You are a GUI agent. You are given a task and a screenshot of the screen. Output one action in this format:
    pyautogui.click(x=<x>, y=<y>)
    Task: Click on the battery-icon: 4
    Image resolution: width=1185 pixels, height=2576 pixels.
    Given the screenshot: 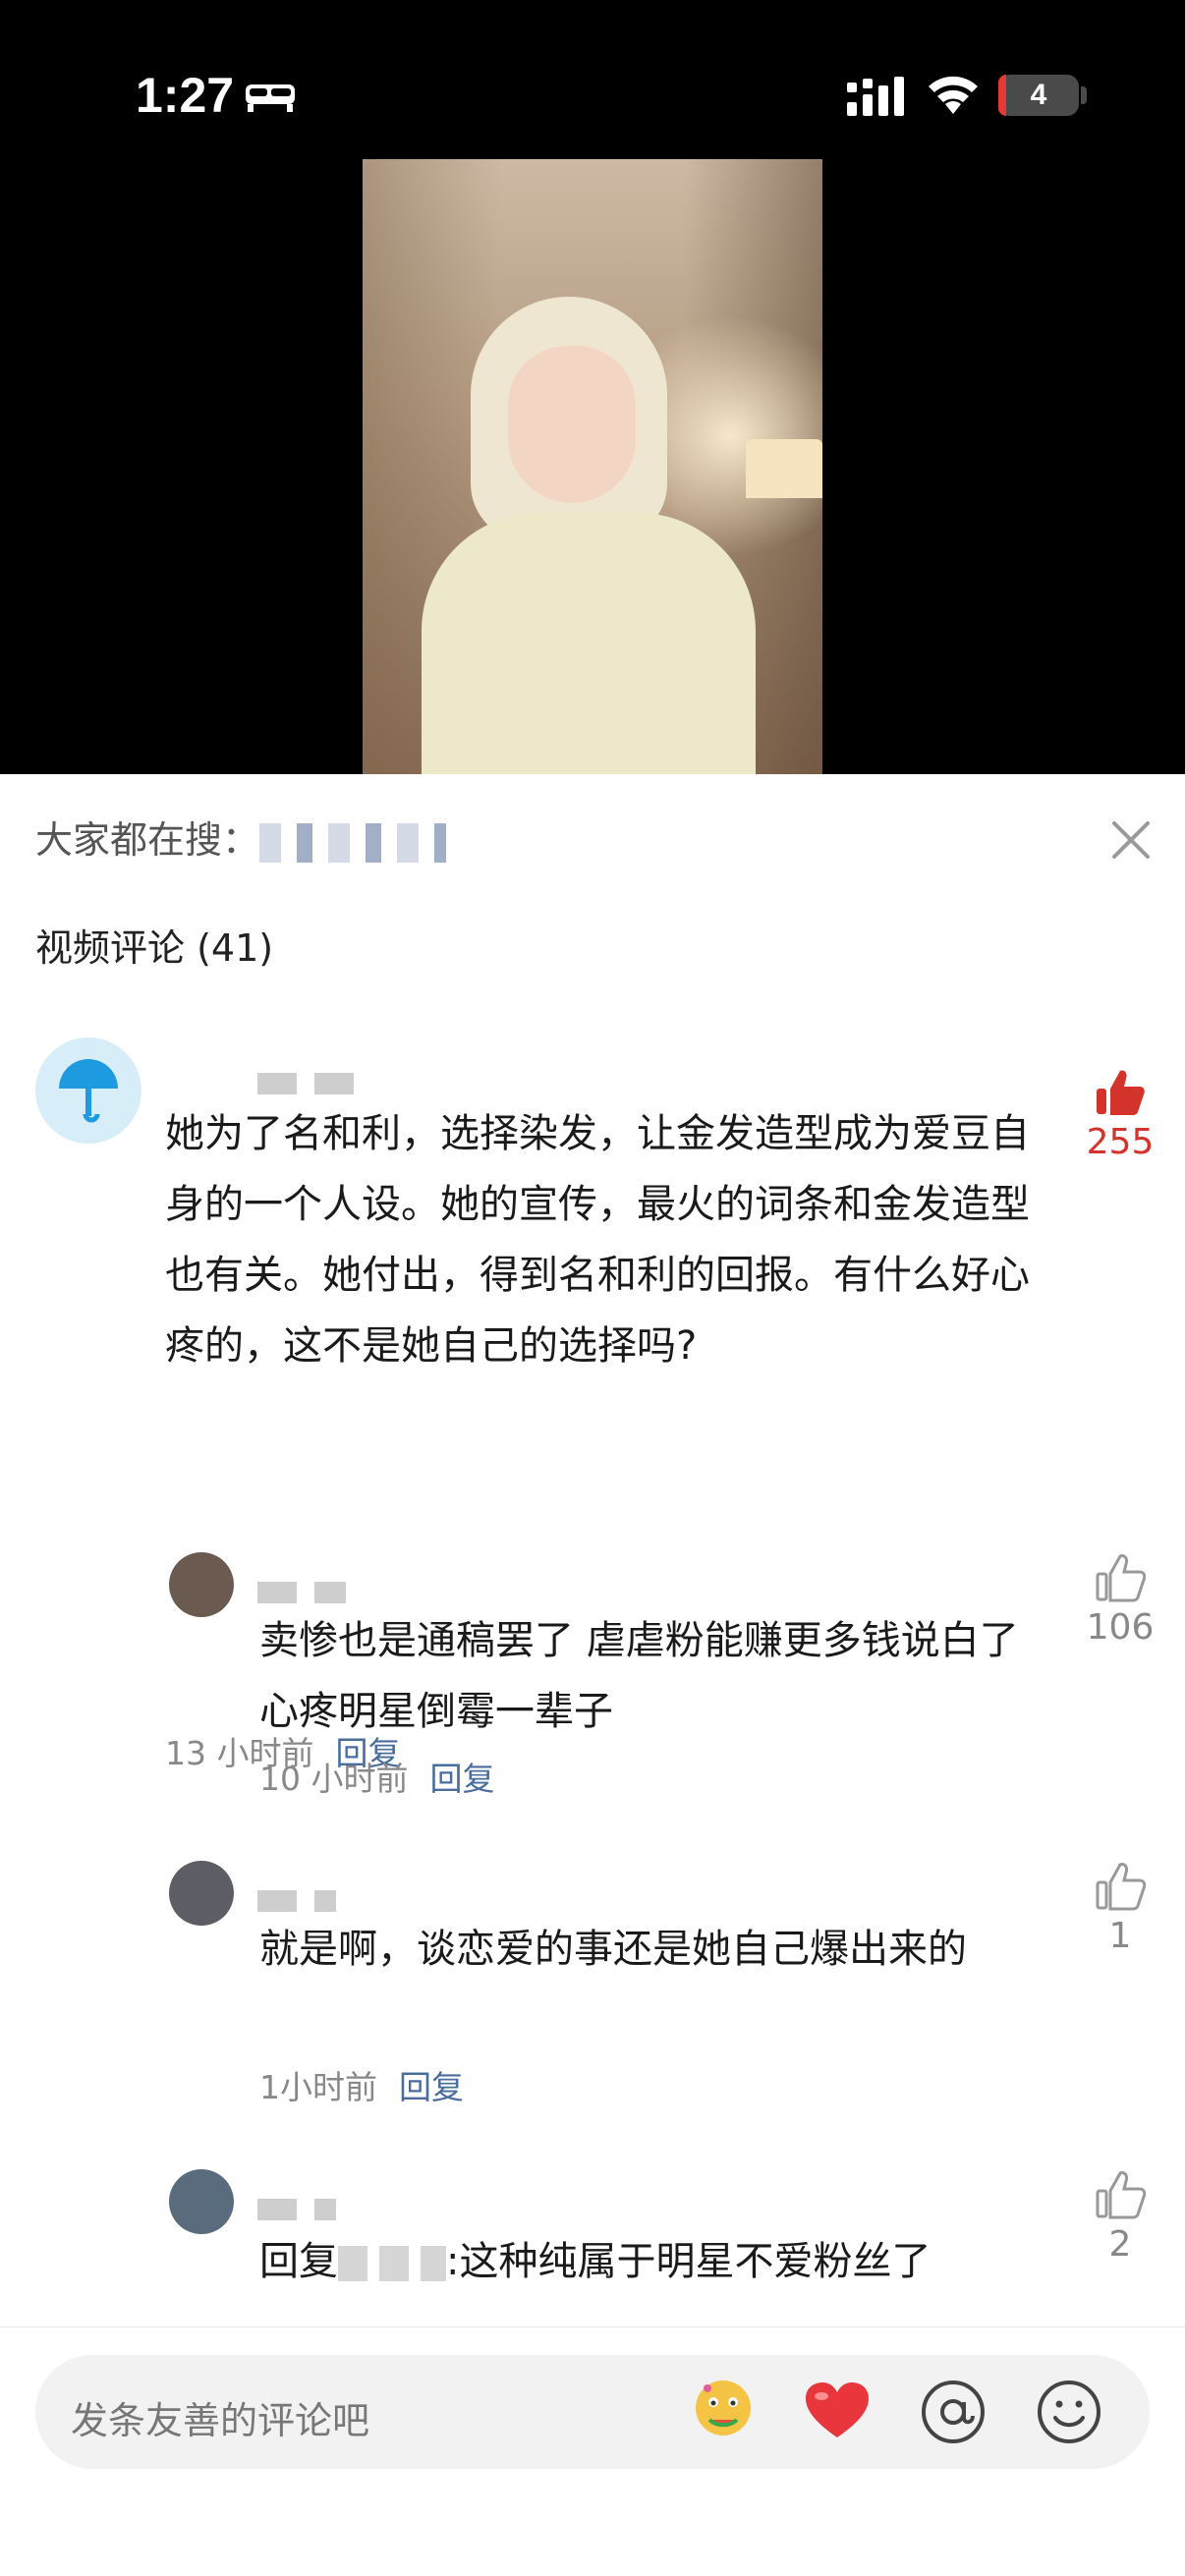 What is the action you would take?
    pyautogui.click(x=1038, y=95)
    